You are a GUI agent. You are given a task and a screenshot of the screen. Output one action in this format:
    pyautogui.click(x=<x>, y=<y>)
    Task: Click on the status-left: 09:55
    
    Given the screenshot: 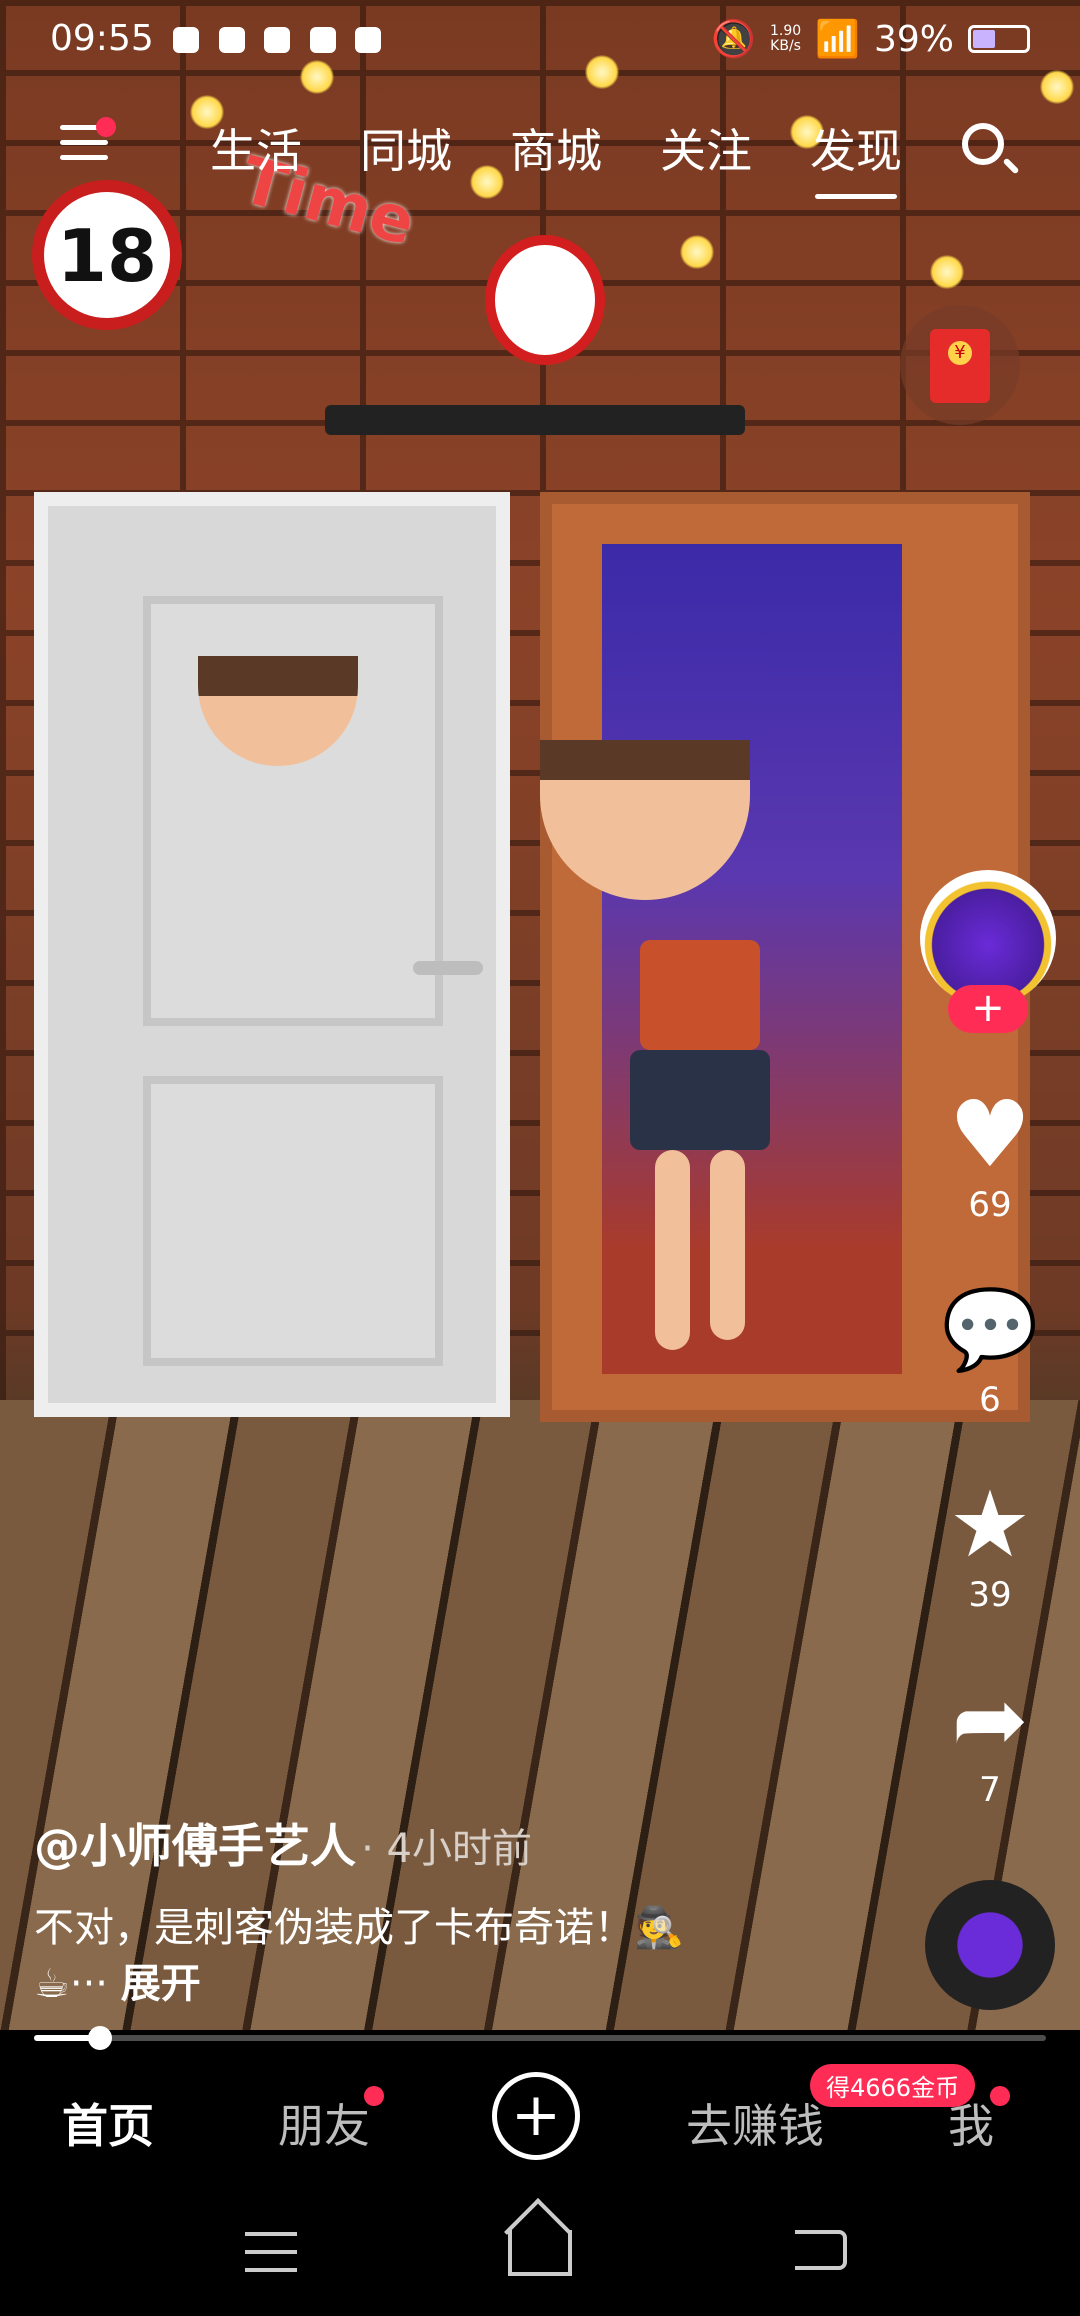 What is the action you would take?
    pyautogui.click(x=216, y=38)
    